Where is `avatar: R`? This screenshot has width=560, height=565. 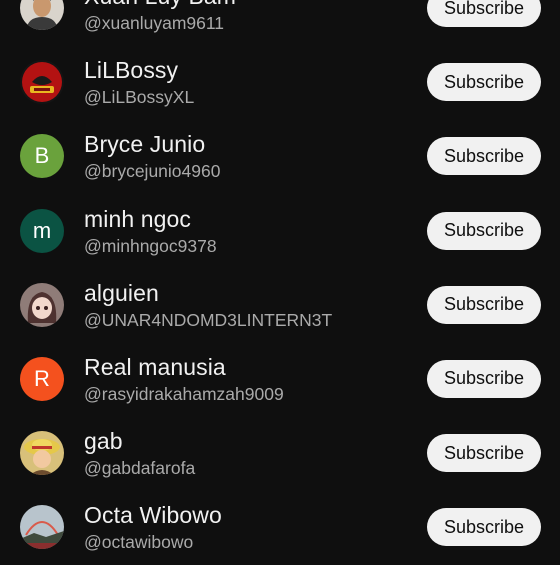 avatar: R is located at coordinates (42, 378).